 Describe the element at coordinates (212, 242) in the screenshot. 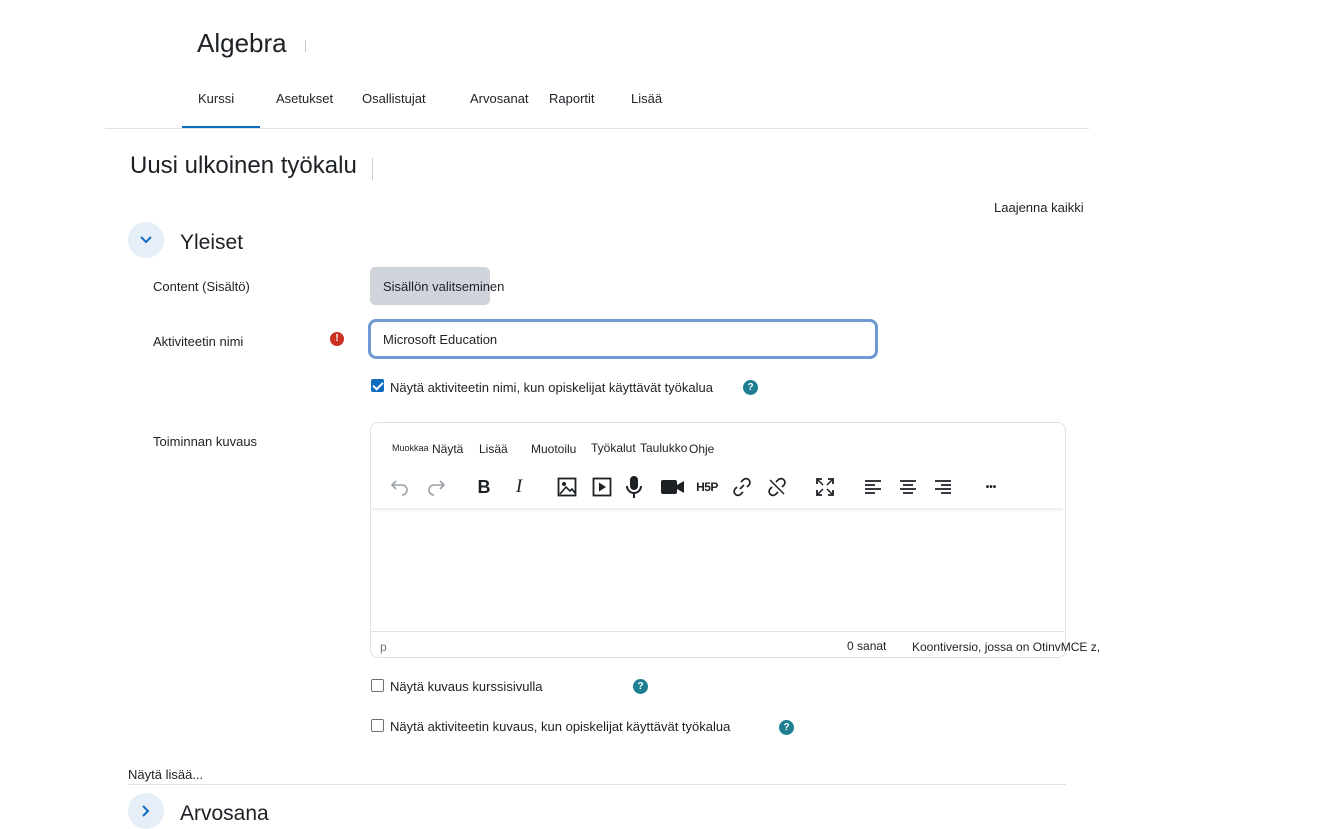

I see `general-section-title: Yleiset` at that location.